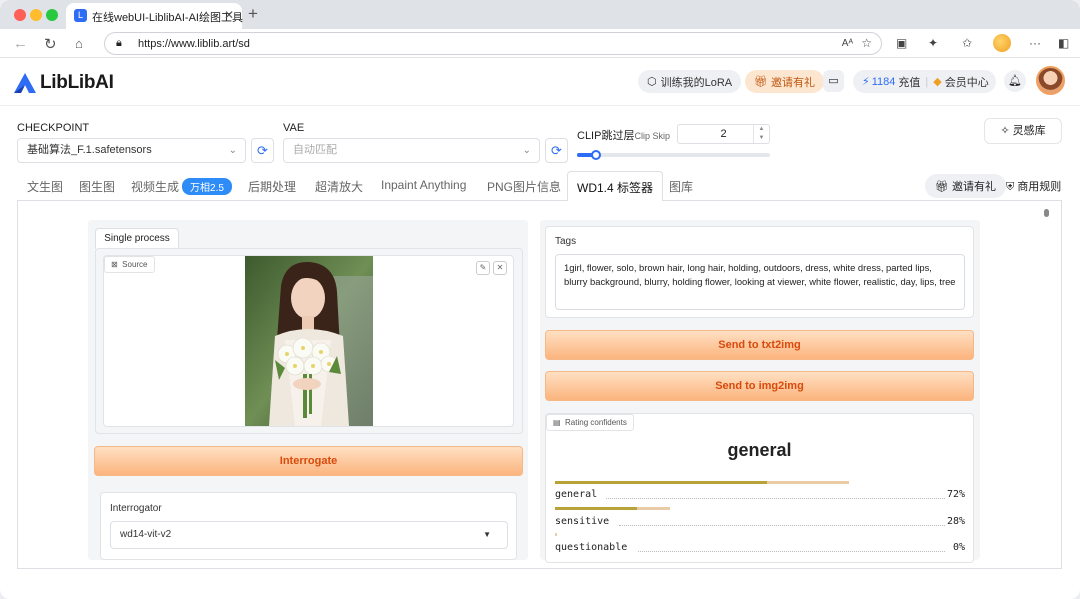 Image resolution: width=1080 pixels, height=599 pixels. I want to click on workspaces-icon: ▣, so click(901, 43).